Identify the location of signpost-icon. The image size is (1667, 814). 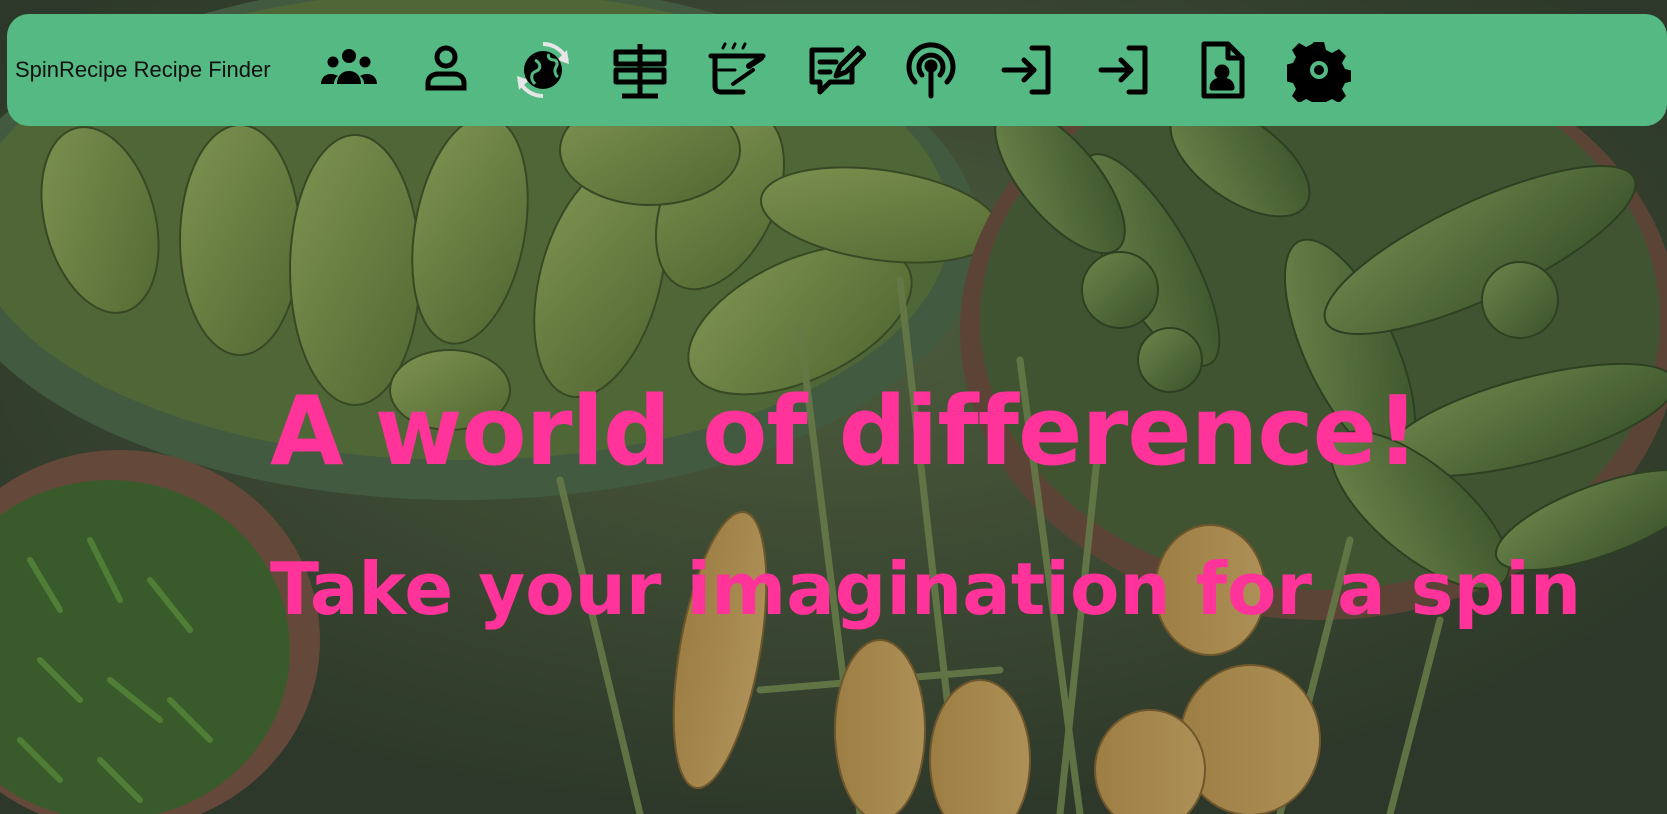
(639, 70).